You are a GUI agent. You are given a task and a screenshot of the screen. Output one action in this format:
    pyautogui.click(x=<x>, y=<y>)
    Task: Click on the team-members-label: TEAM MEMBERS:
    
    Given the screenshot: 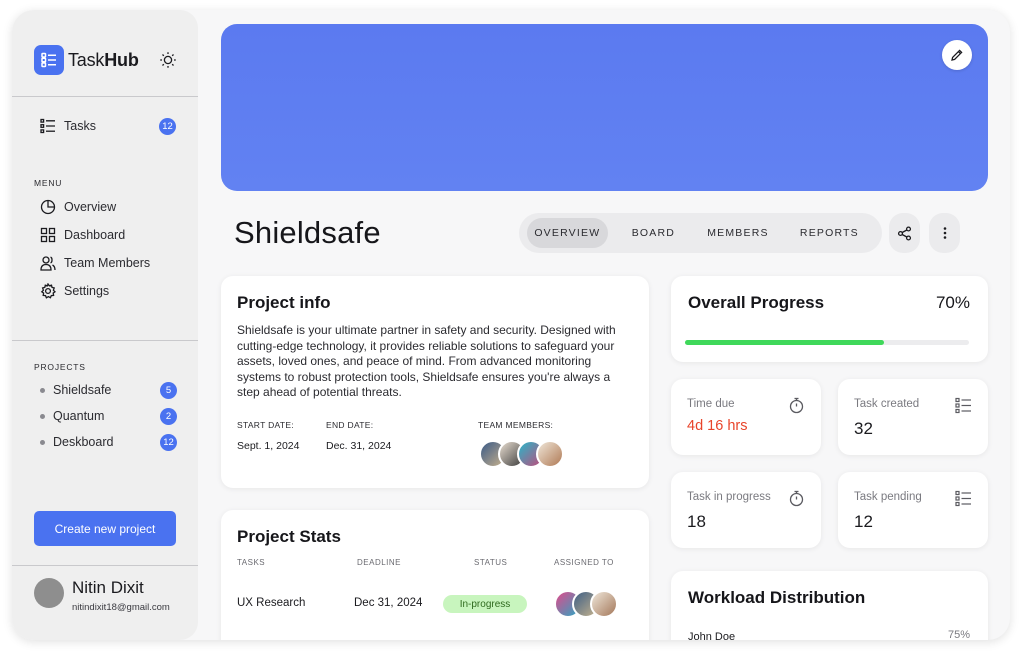 What is the action you would take?
    pyautogui.click(x=516, y=425)
    